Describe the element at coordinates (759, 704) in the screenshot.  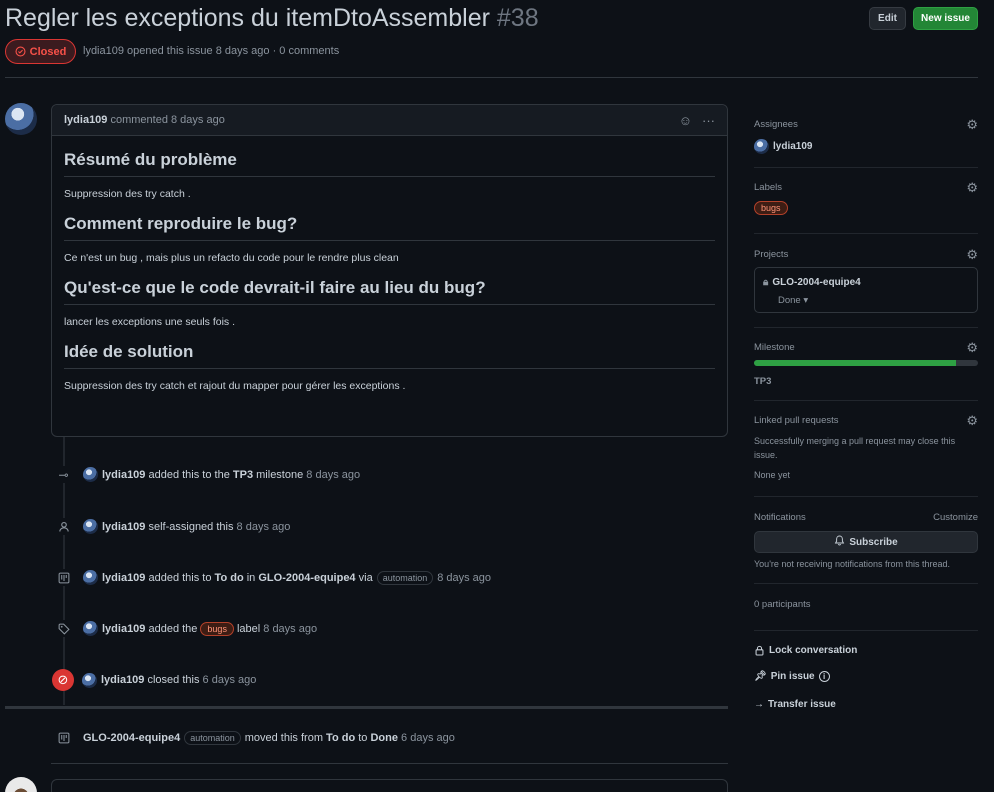
I see `arrow-right-icon: →` at that location.